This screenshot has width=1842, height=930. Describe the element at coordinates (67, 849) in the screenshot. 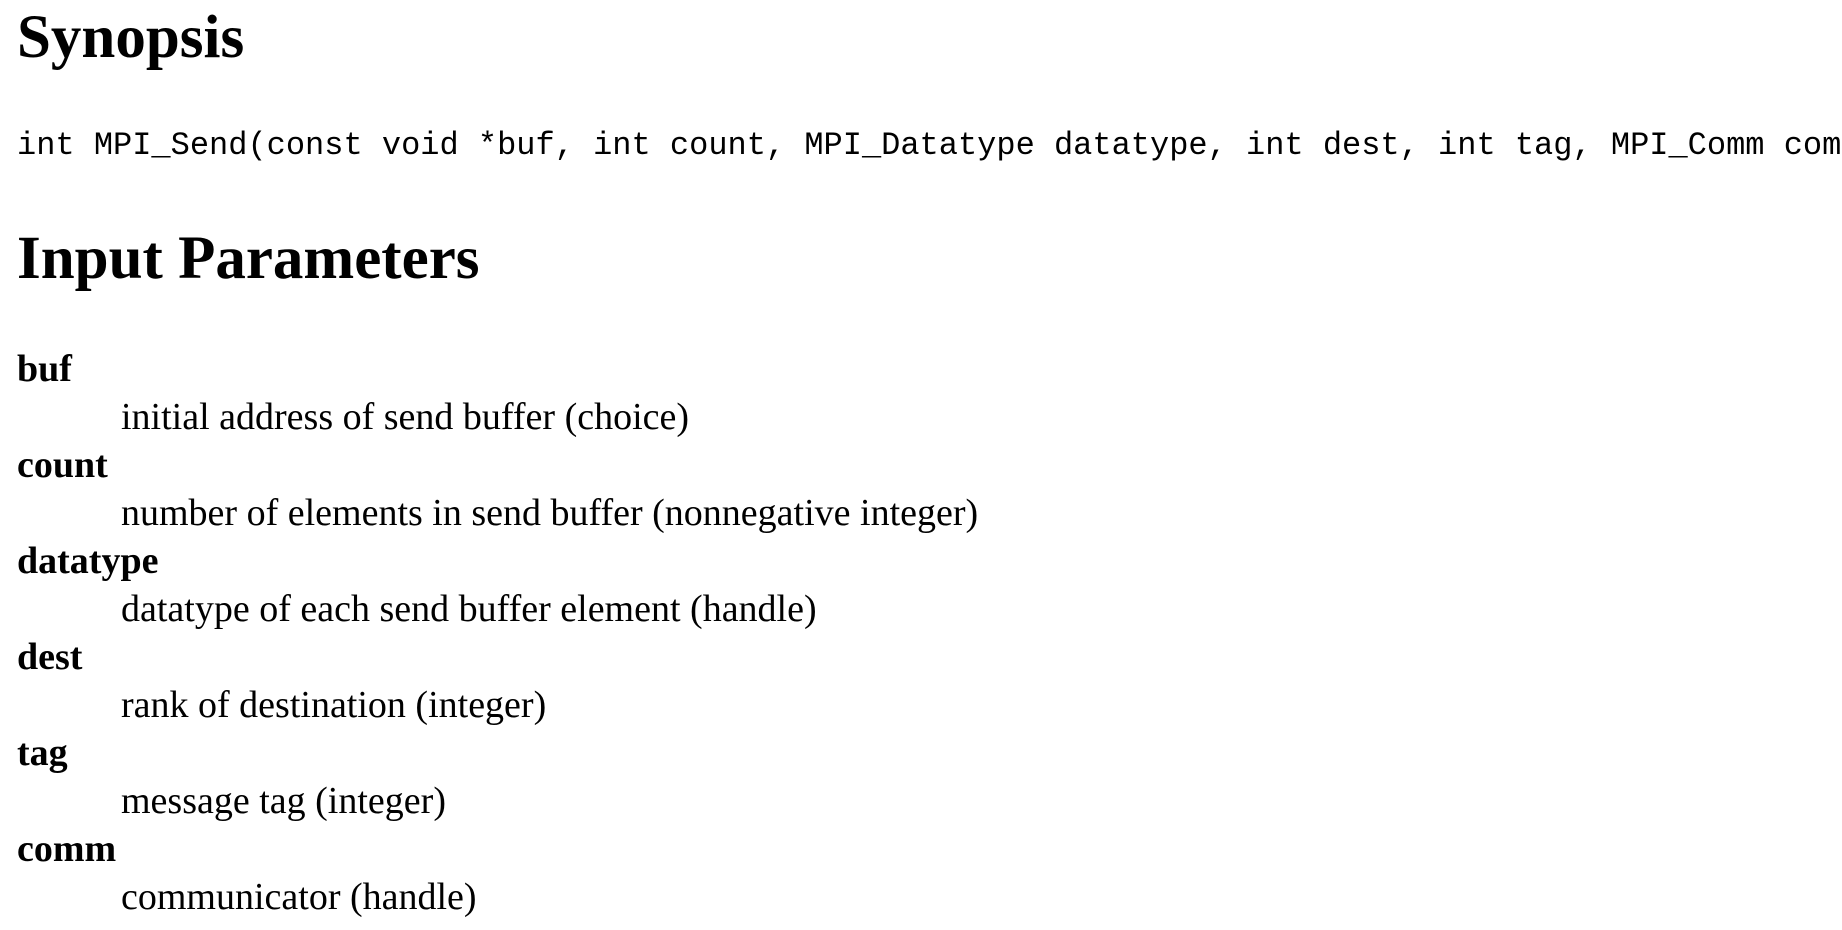

I see `param-name-comm: comm` at that location.